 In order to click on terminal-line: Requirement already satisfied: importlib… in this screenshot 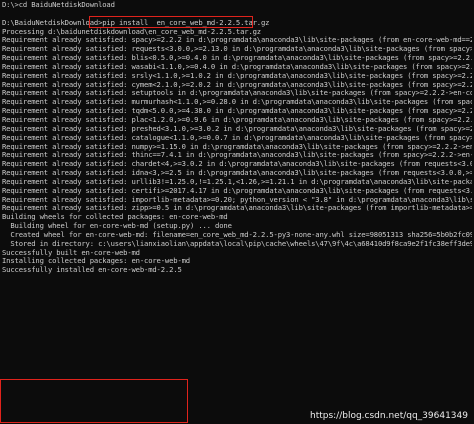, I will do `click(237, 199)`.